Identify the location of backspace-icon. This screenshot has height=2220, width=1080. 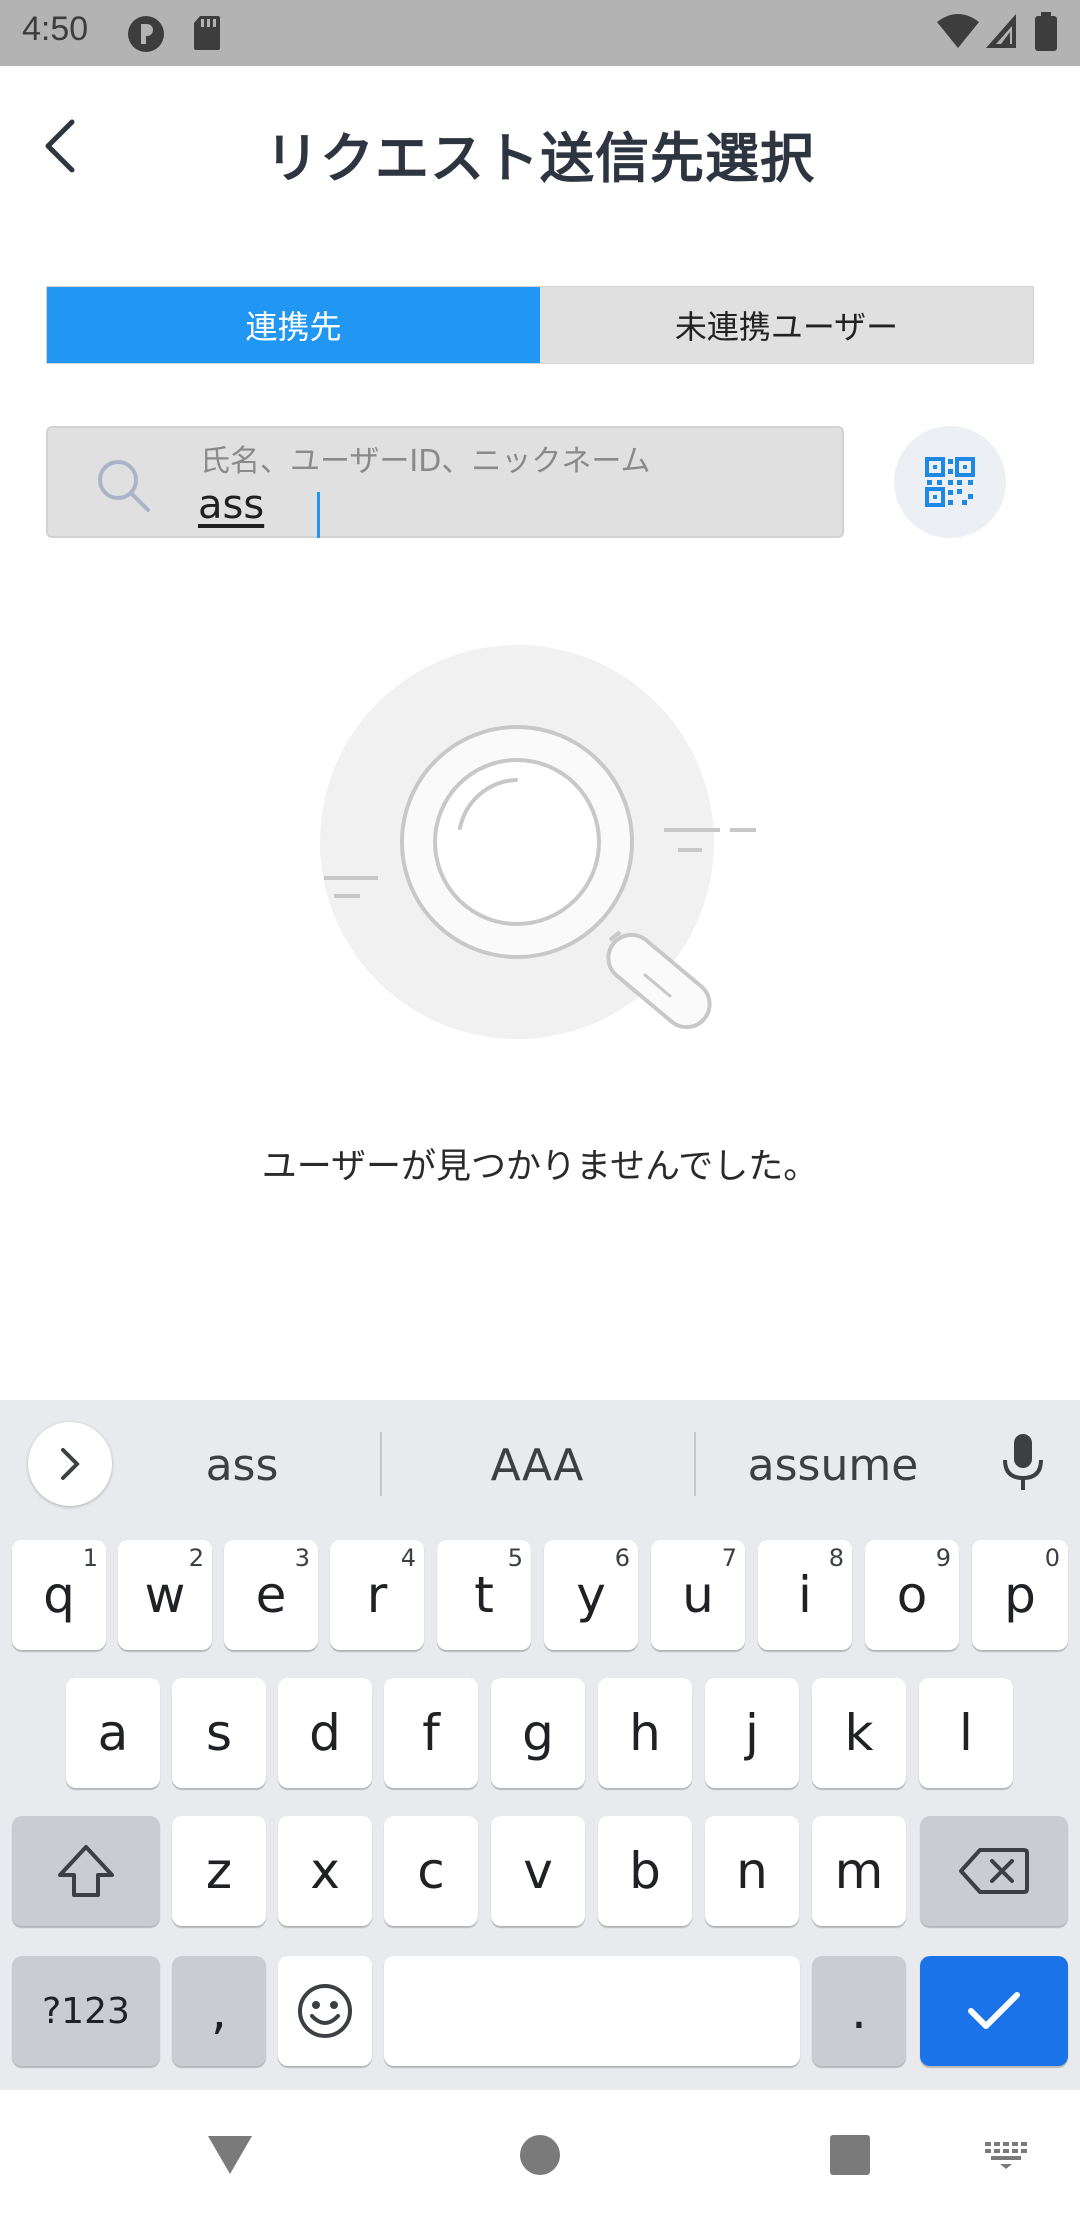
(994, 1871).